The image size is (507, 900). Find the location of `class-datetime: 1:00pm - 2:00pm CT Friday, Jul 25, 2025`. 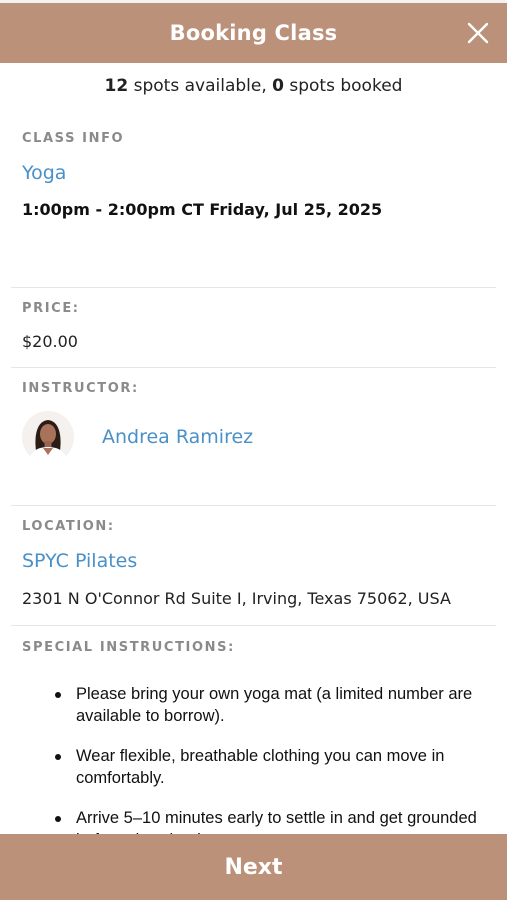

class-datetime: 1:00pm - 2:00pm CT Friday, Jul 25, 2025 is located at coordinates (202, 209).